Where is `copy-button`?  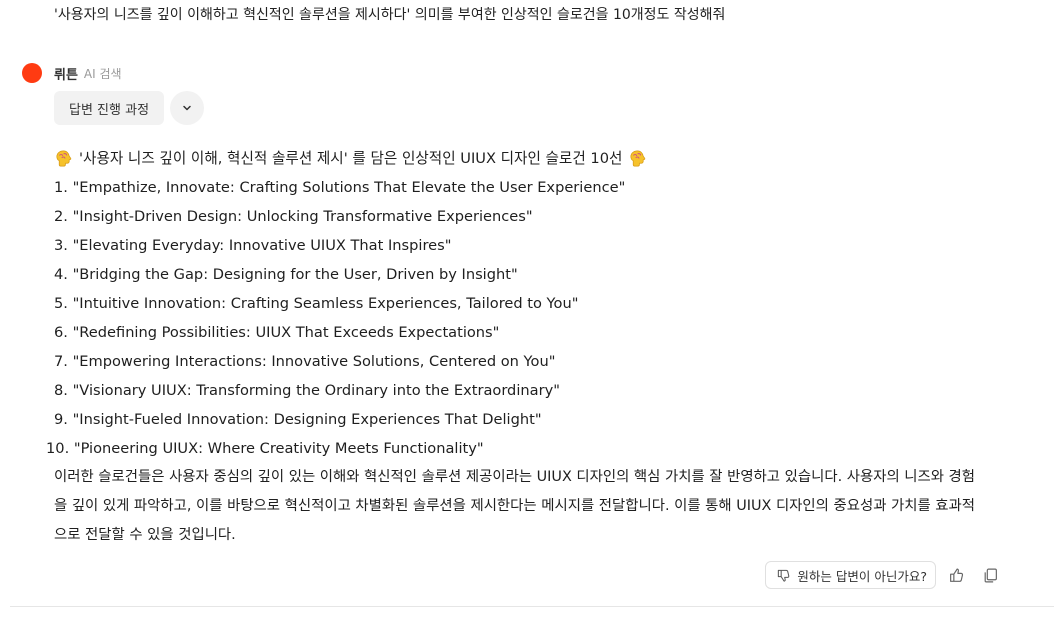
copy-button is located at coordinates (990, 575).